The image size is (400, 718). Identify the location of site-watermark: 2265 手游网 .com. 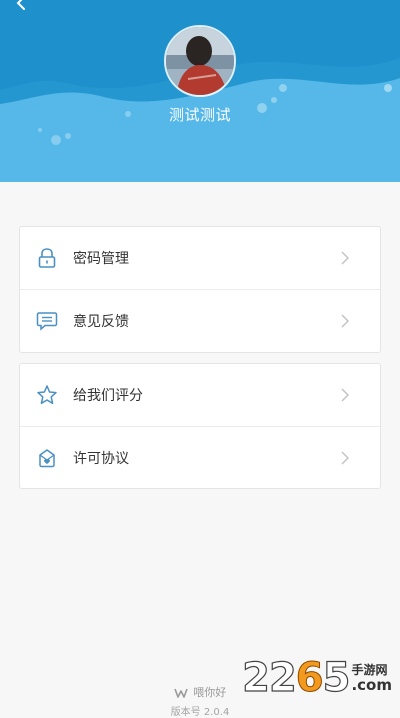
(317, 678).